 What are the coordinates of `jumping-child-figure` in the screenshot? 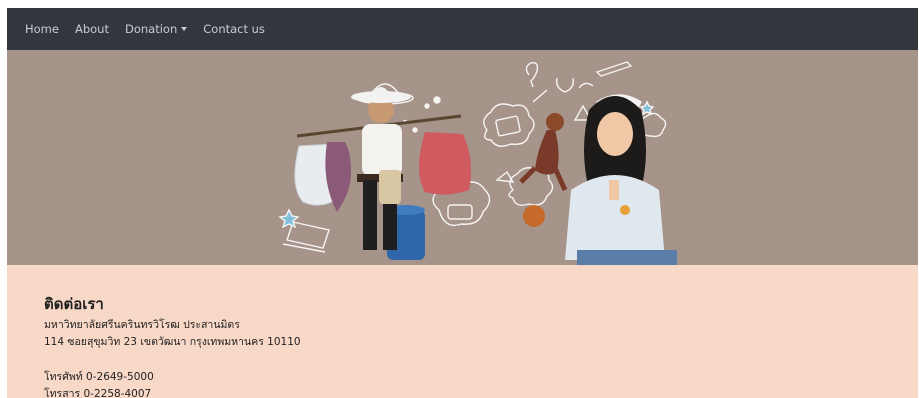 It's located at (543, 170).